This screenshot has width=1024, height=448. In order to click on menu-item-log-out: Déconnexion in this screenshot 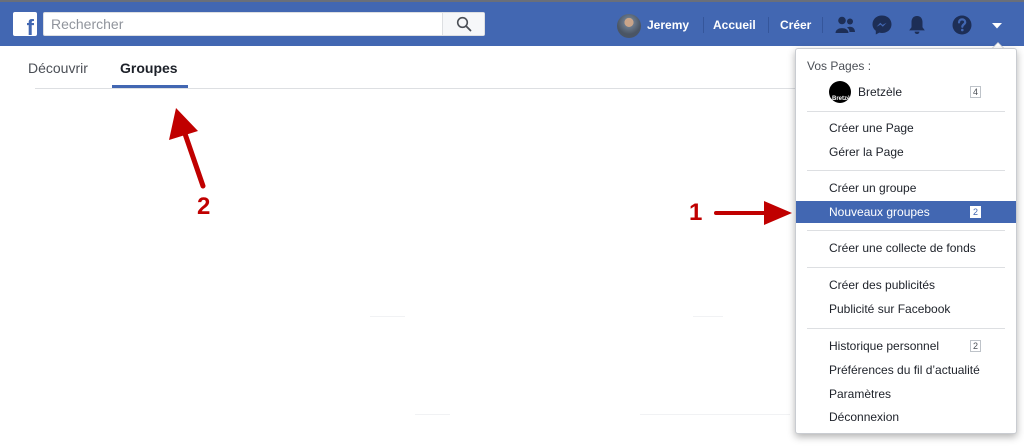, I will do `click(906, 417)`.